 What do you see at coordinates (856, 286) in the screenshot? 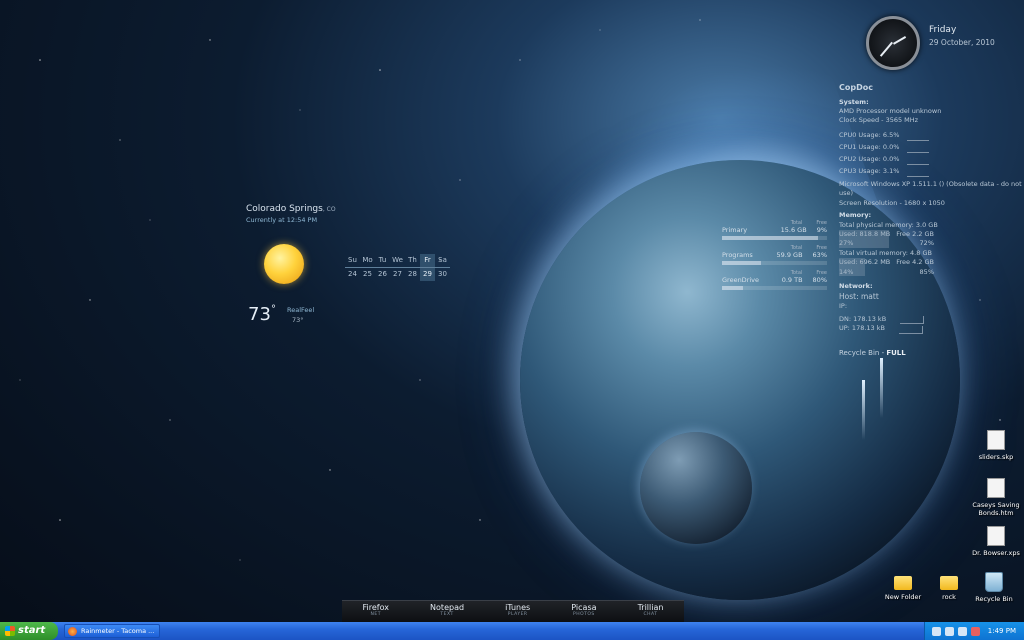
I see `network-heading: Network:` at bounding box center [856, 286].